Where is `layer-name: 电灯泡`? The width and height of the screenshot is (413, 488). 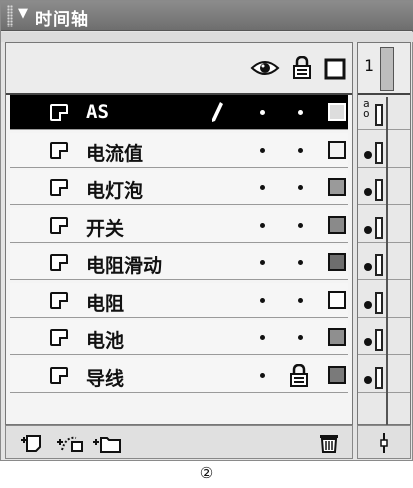 layer-name: 电灯泡 is located at coordinates (114, 189).